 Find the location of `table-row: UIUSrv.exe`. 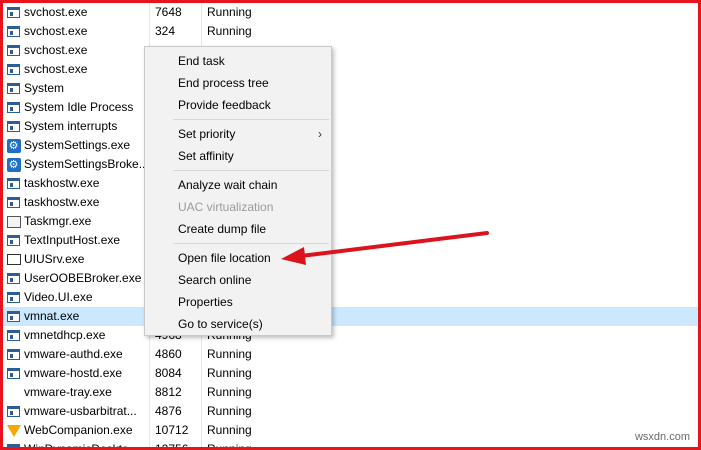

table-row: UIUSrv.exe is located at coordinates (350, 259).